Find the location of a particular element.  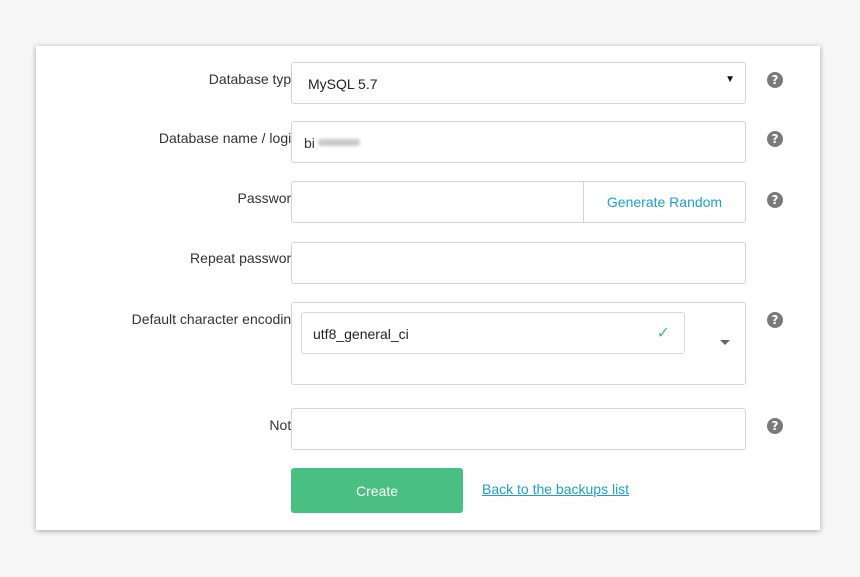

caret-down-icon is located at coordinates (725, 342).